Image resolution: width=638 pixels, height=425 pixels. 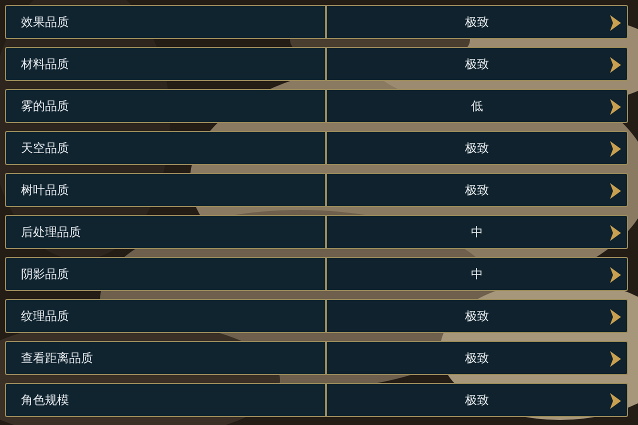 What do you see at coordinates (165, 274) in the screenshot?
I see `setting-label: 阴影品质` at bounding box center [165, 274].